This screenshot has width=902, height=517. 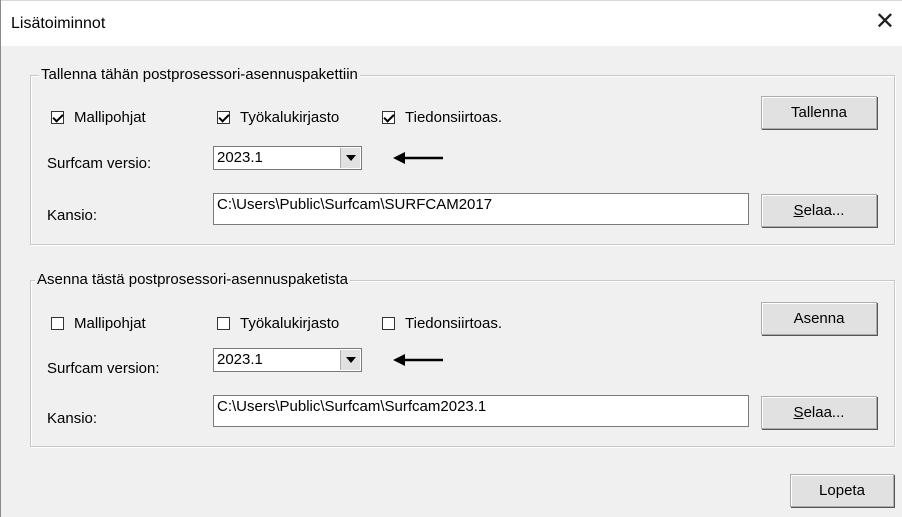 I want to click on install-folder-label: Kansio:, so click(x=72, y=418).